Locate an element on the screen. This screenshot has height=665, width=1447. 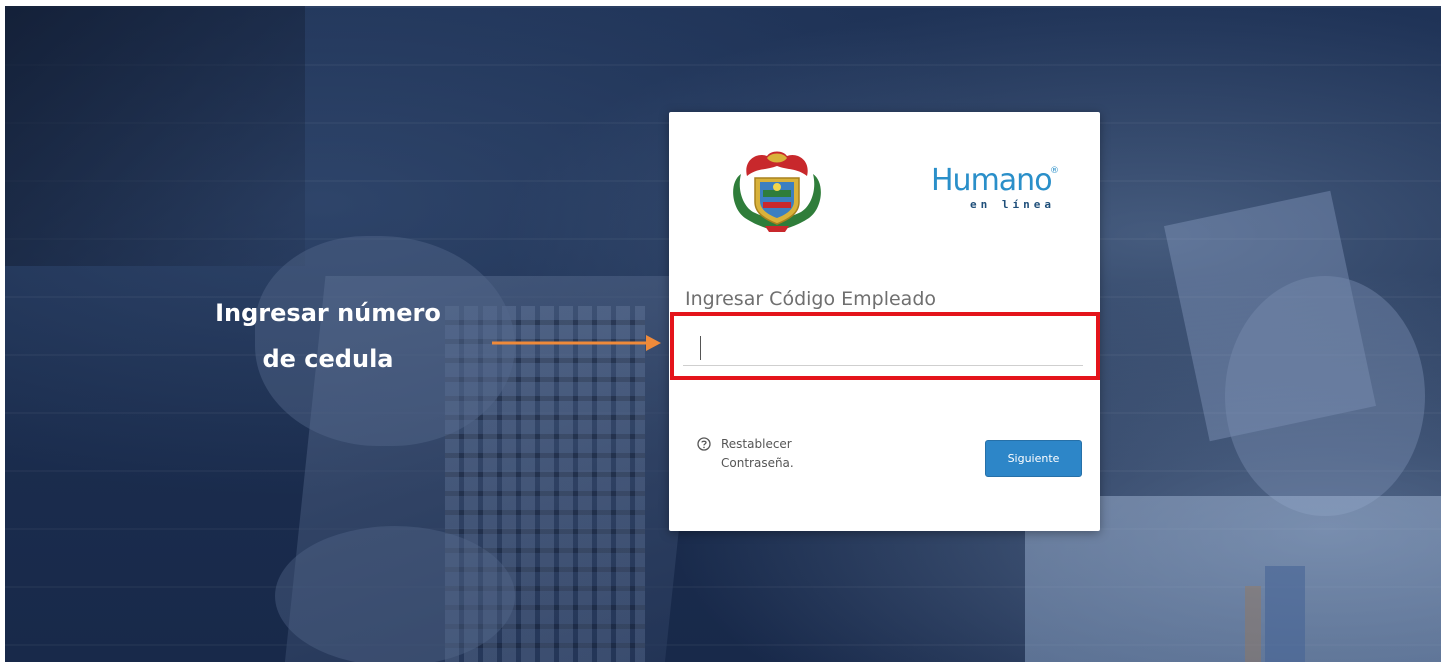
reset-line-1: Restablecer is located at coordinates (756, 444).